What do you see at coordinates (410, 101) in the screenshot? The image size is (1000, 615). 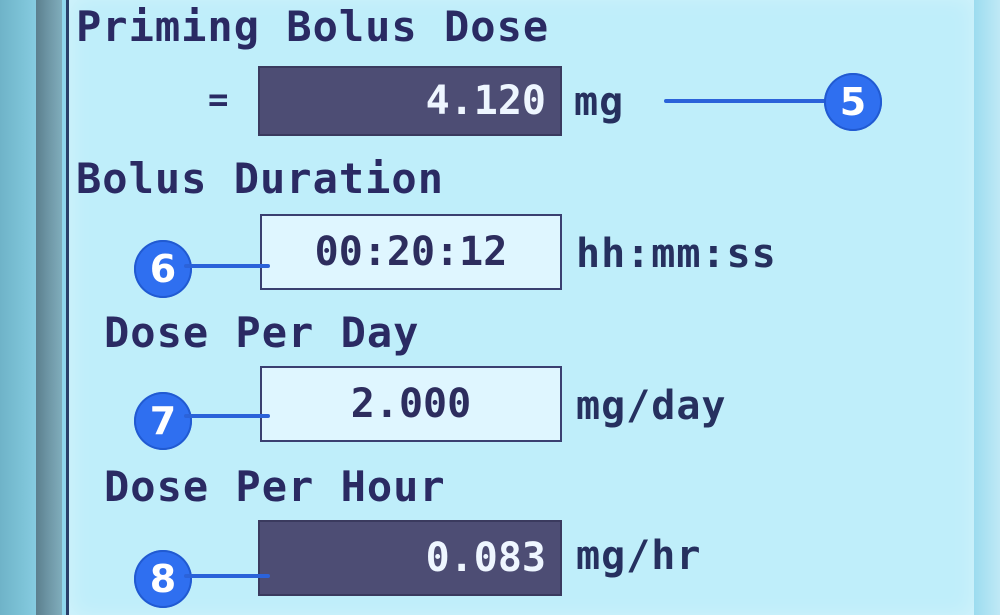 I see `priming-bolus-dose-value: 4.120` at bounding box center [410, 101].